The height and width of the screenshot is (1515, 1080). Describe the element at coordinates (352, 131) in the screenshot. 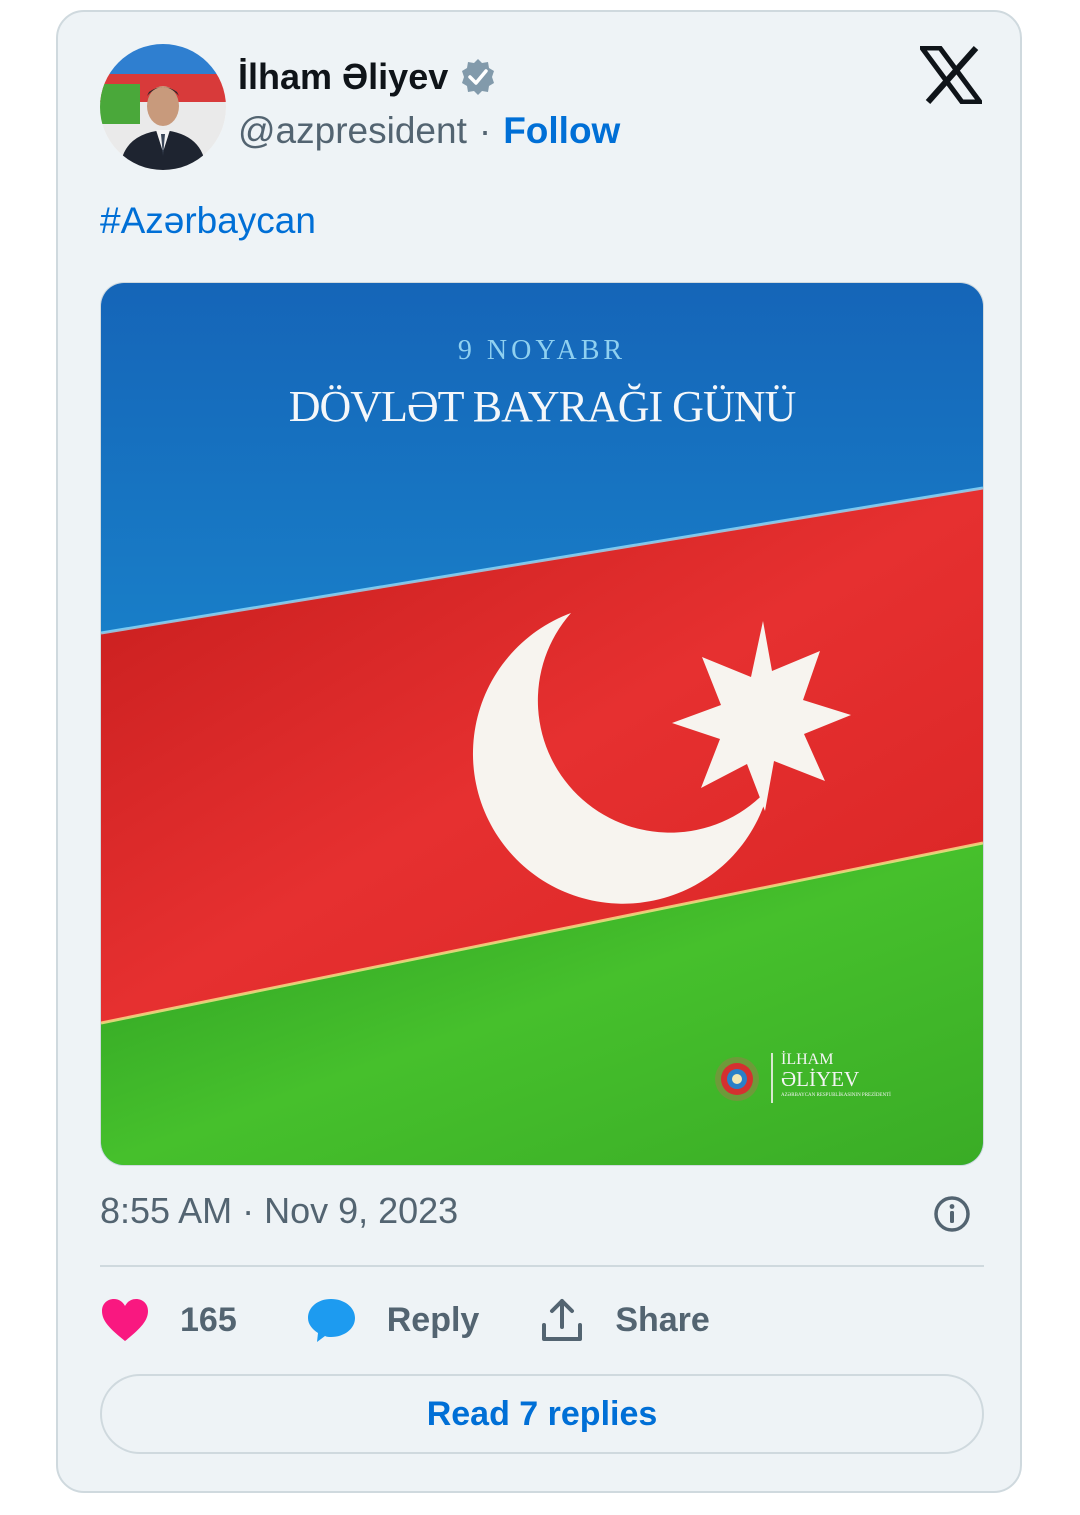

I see `author-handle: @azpresident` at that location.